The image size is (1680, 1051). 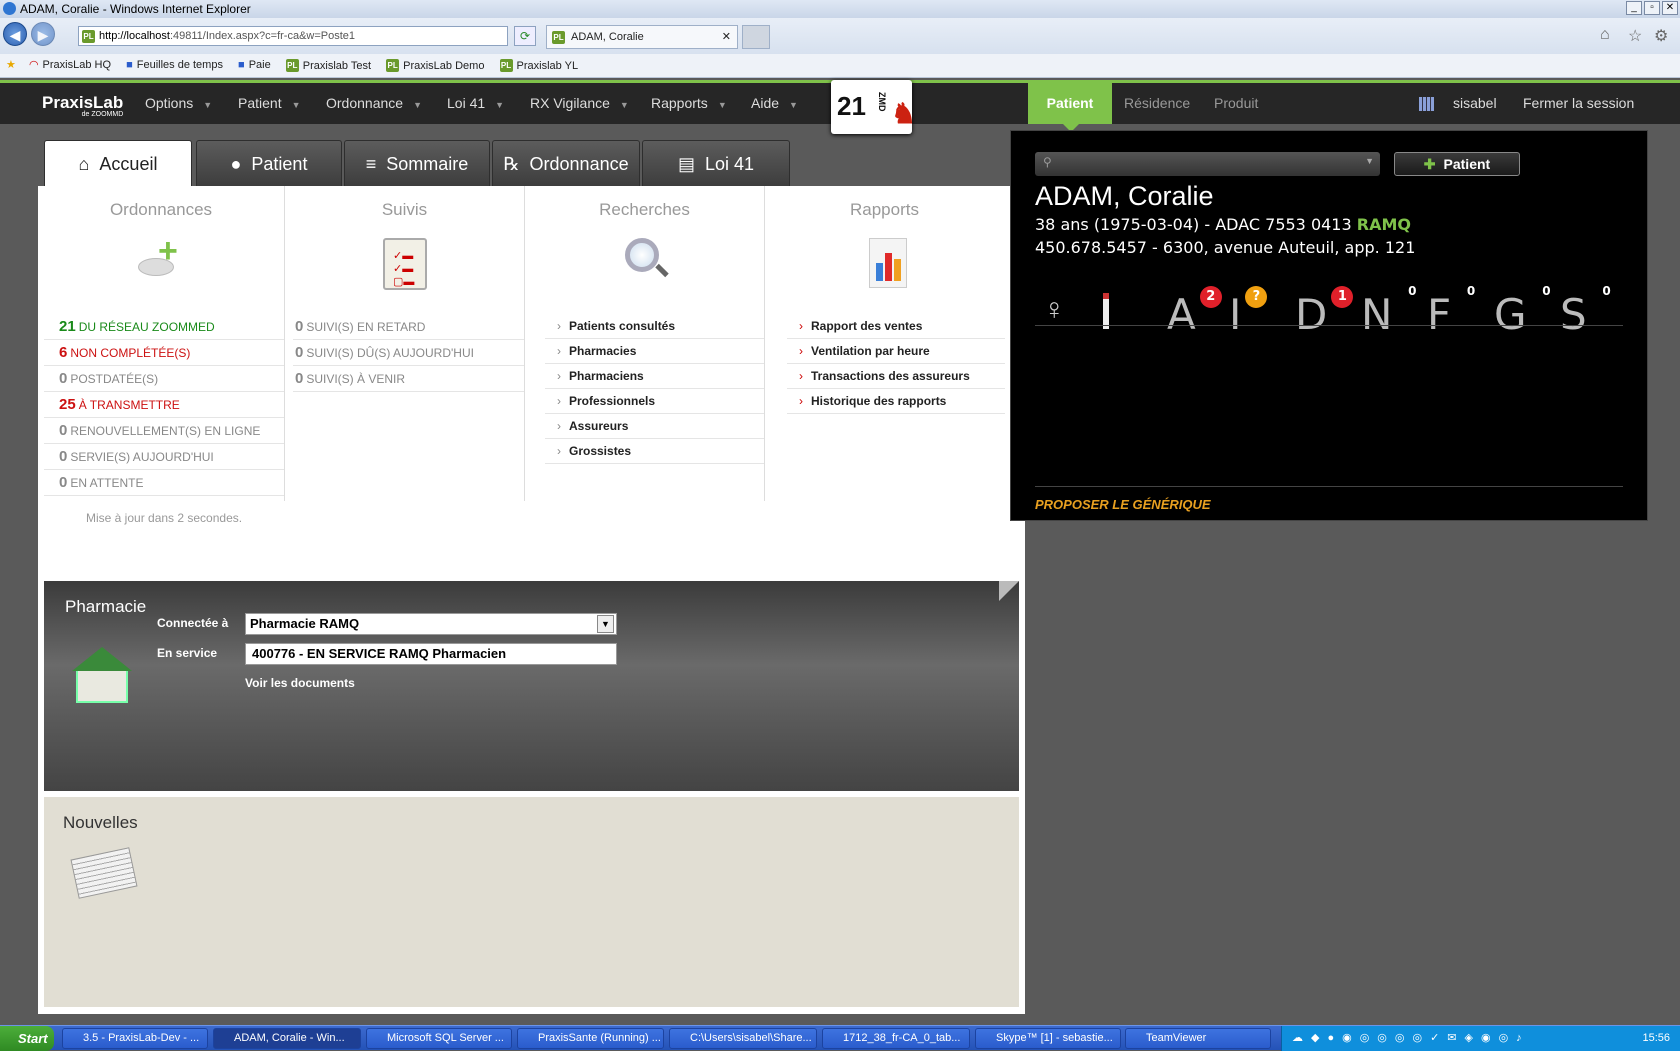 What do you see at coordinates (689, 103) in the screenshot?
I see `menu-rapports: Rapports ▼` at bounding box center [689, 103].